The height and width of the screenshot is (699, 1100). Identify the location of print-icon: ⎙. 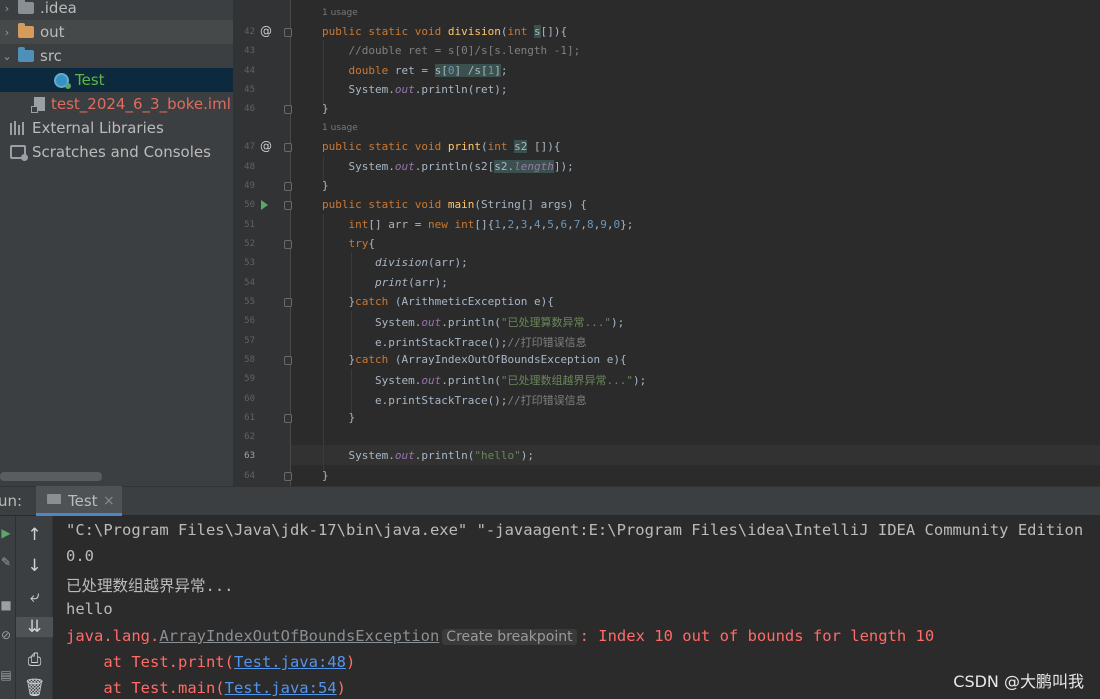
(34, 660).